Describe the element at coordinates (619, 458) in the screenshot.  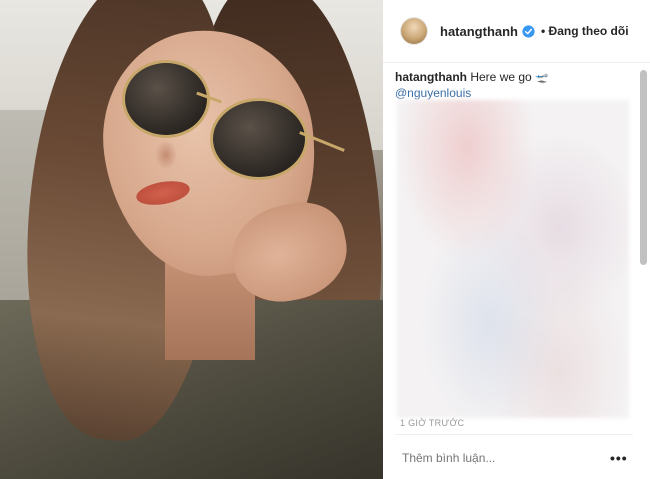
I see `more-options-icon: •••` at that location.